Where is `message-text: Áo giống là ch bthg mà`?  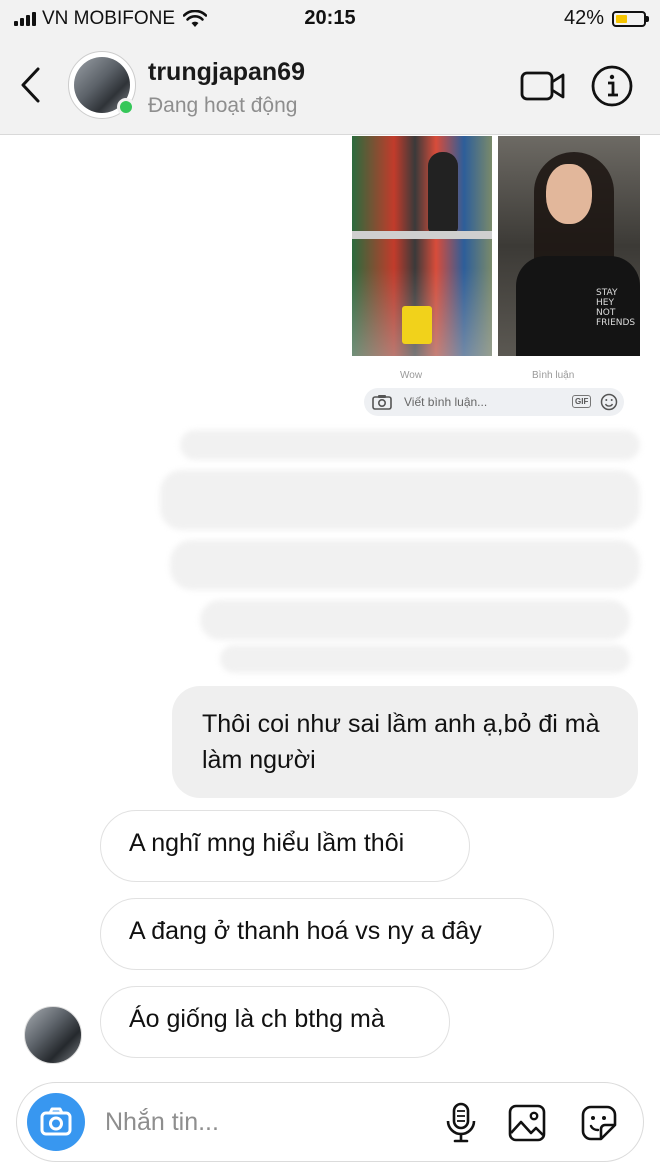
message-text: Áo giống là ch bthg mà is located at coordinates (257, 1019).